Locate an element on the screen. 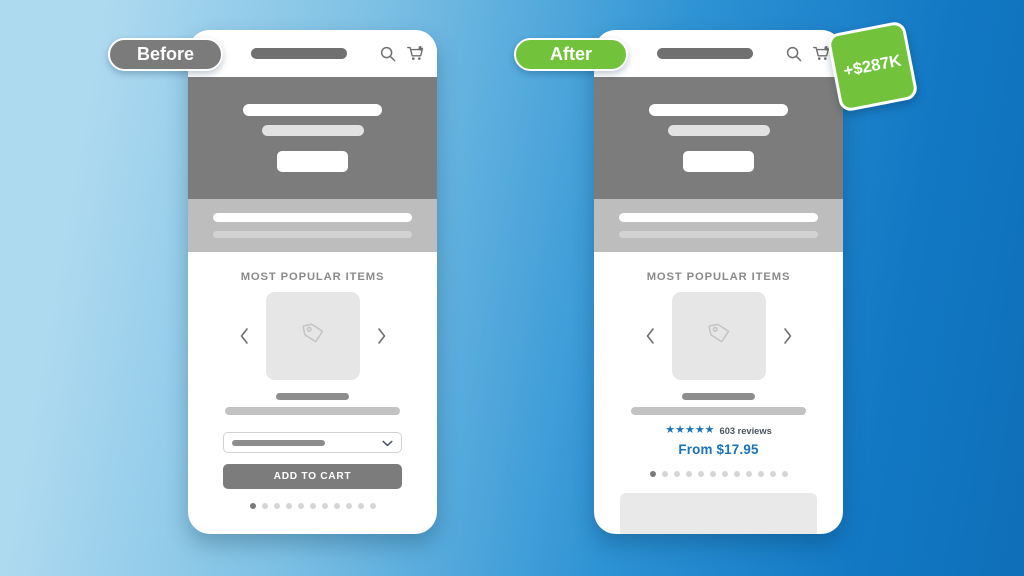  before-subband is located at coordinates (312, 225).